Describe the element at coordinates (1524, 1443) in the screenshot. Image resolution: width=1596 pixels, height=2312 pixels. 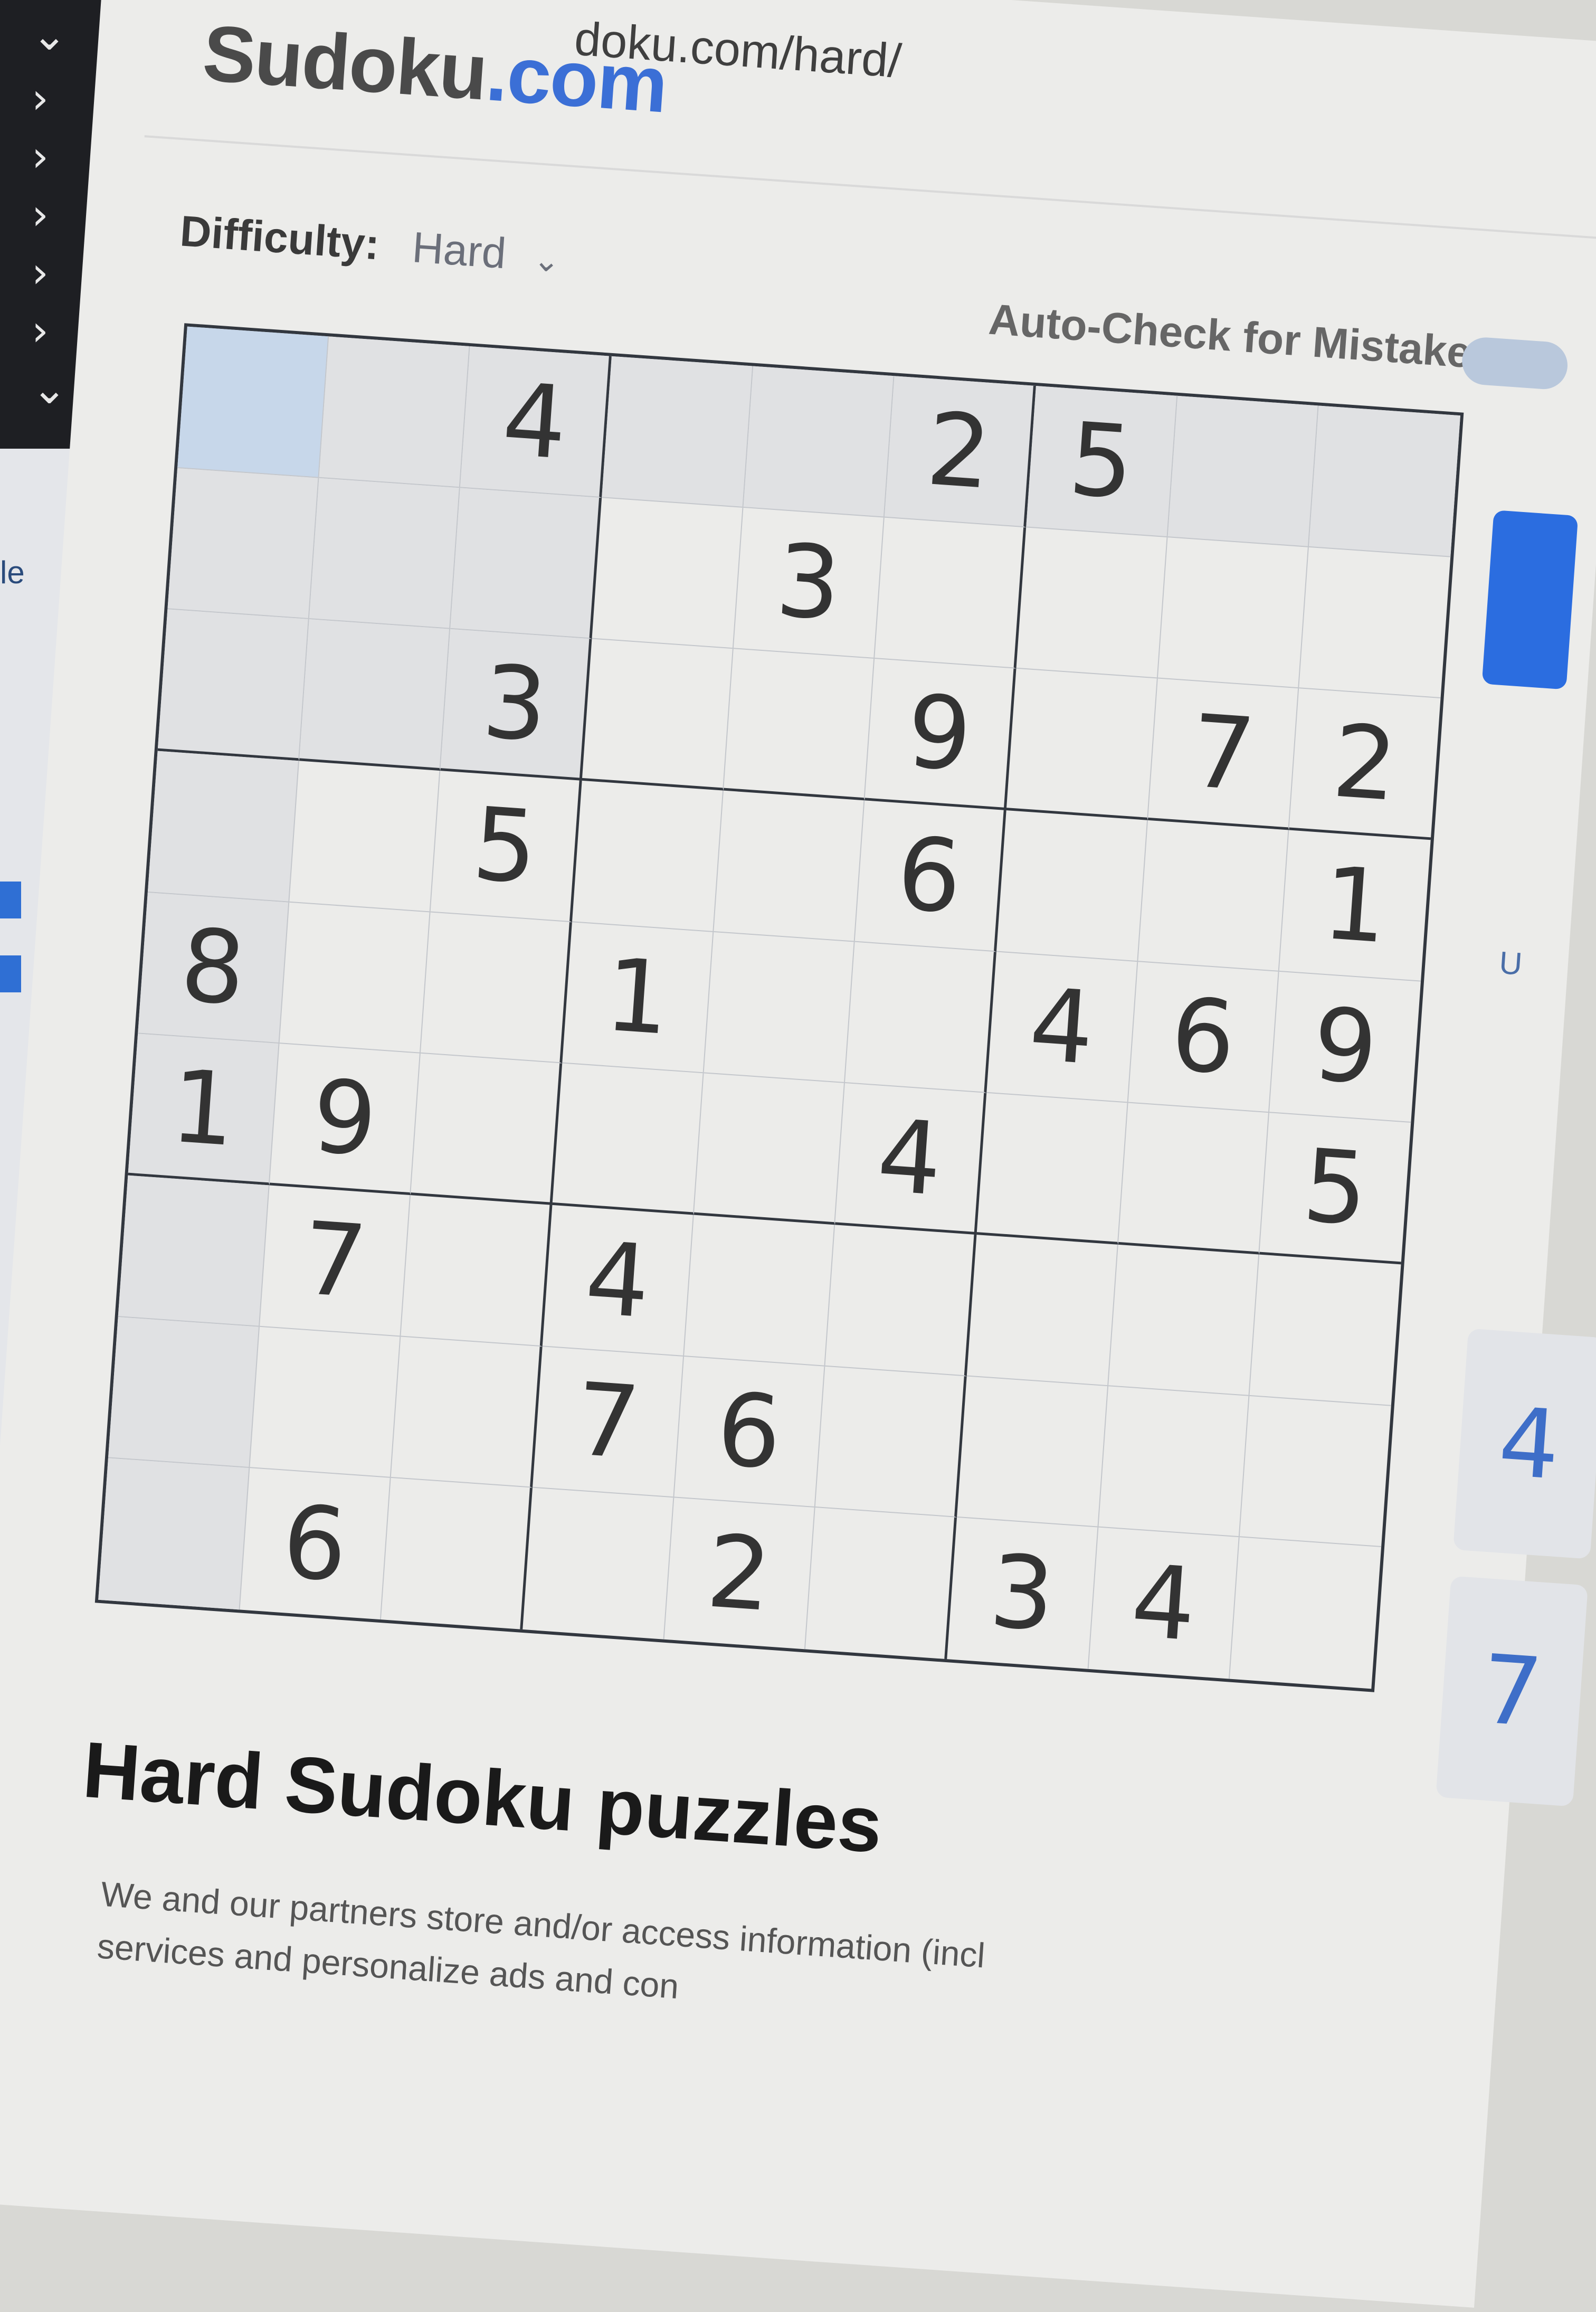
I see `numpad-key-4: 4` at that location.